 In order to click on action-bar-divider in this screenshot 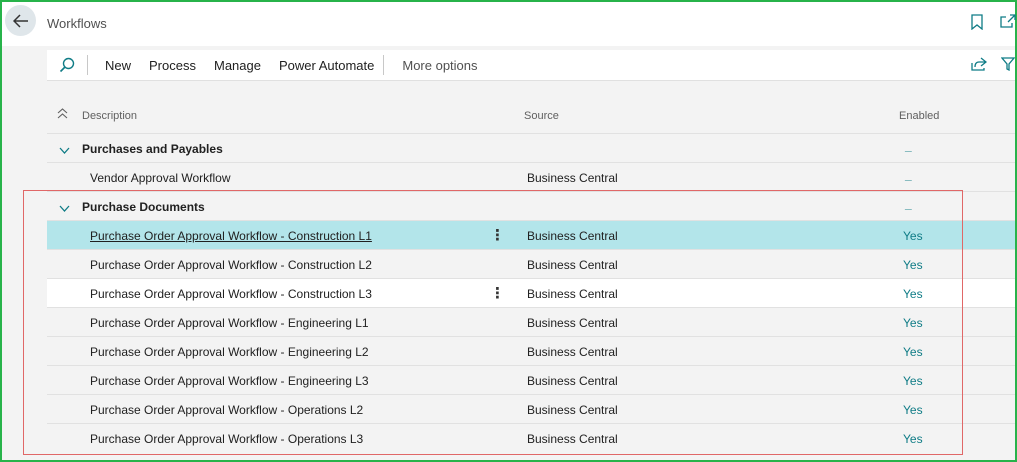, I will do `click(531, 80)`.